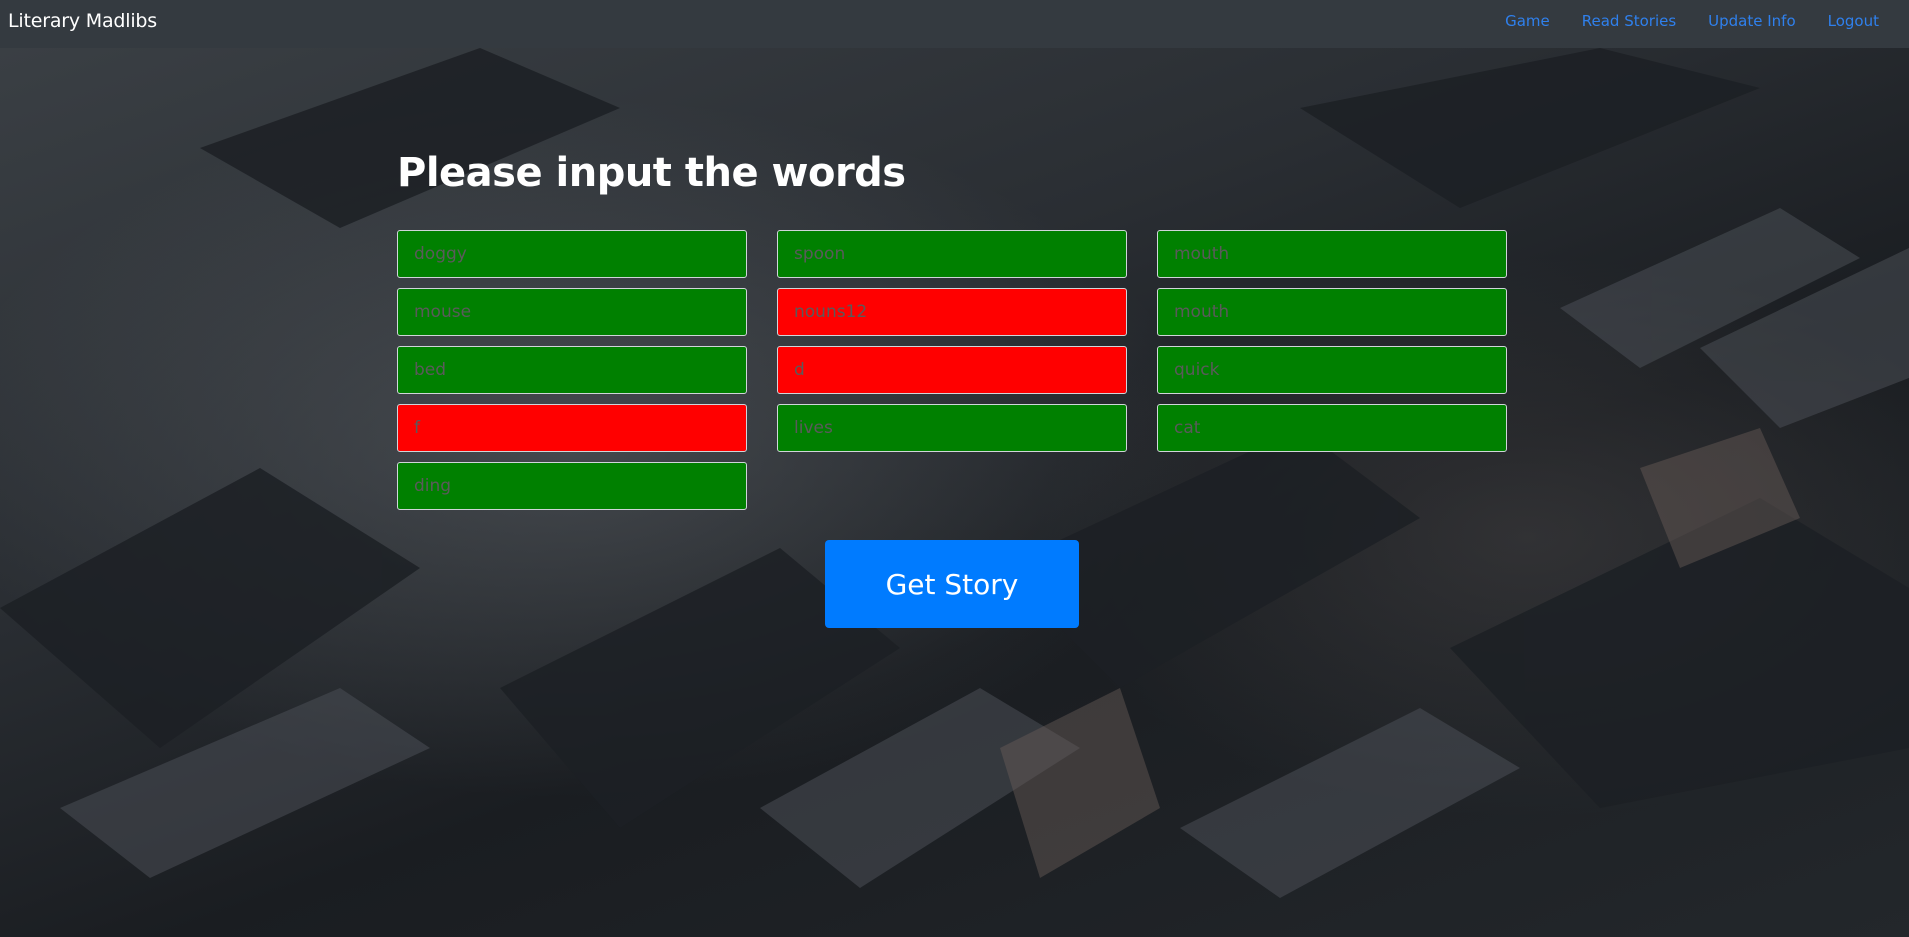 This screenshot has width=1909, height=937. What do you see at coordinates (82, 21) in the screenshot?
I see `brand-title: Literary Madlibs` at bounding box center [82, 21].